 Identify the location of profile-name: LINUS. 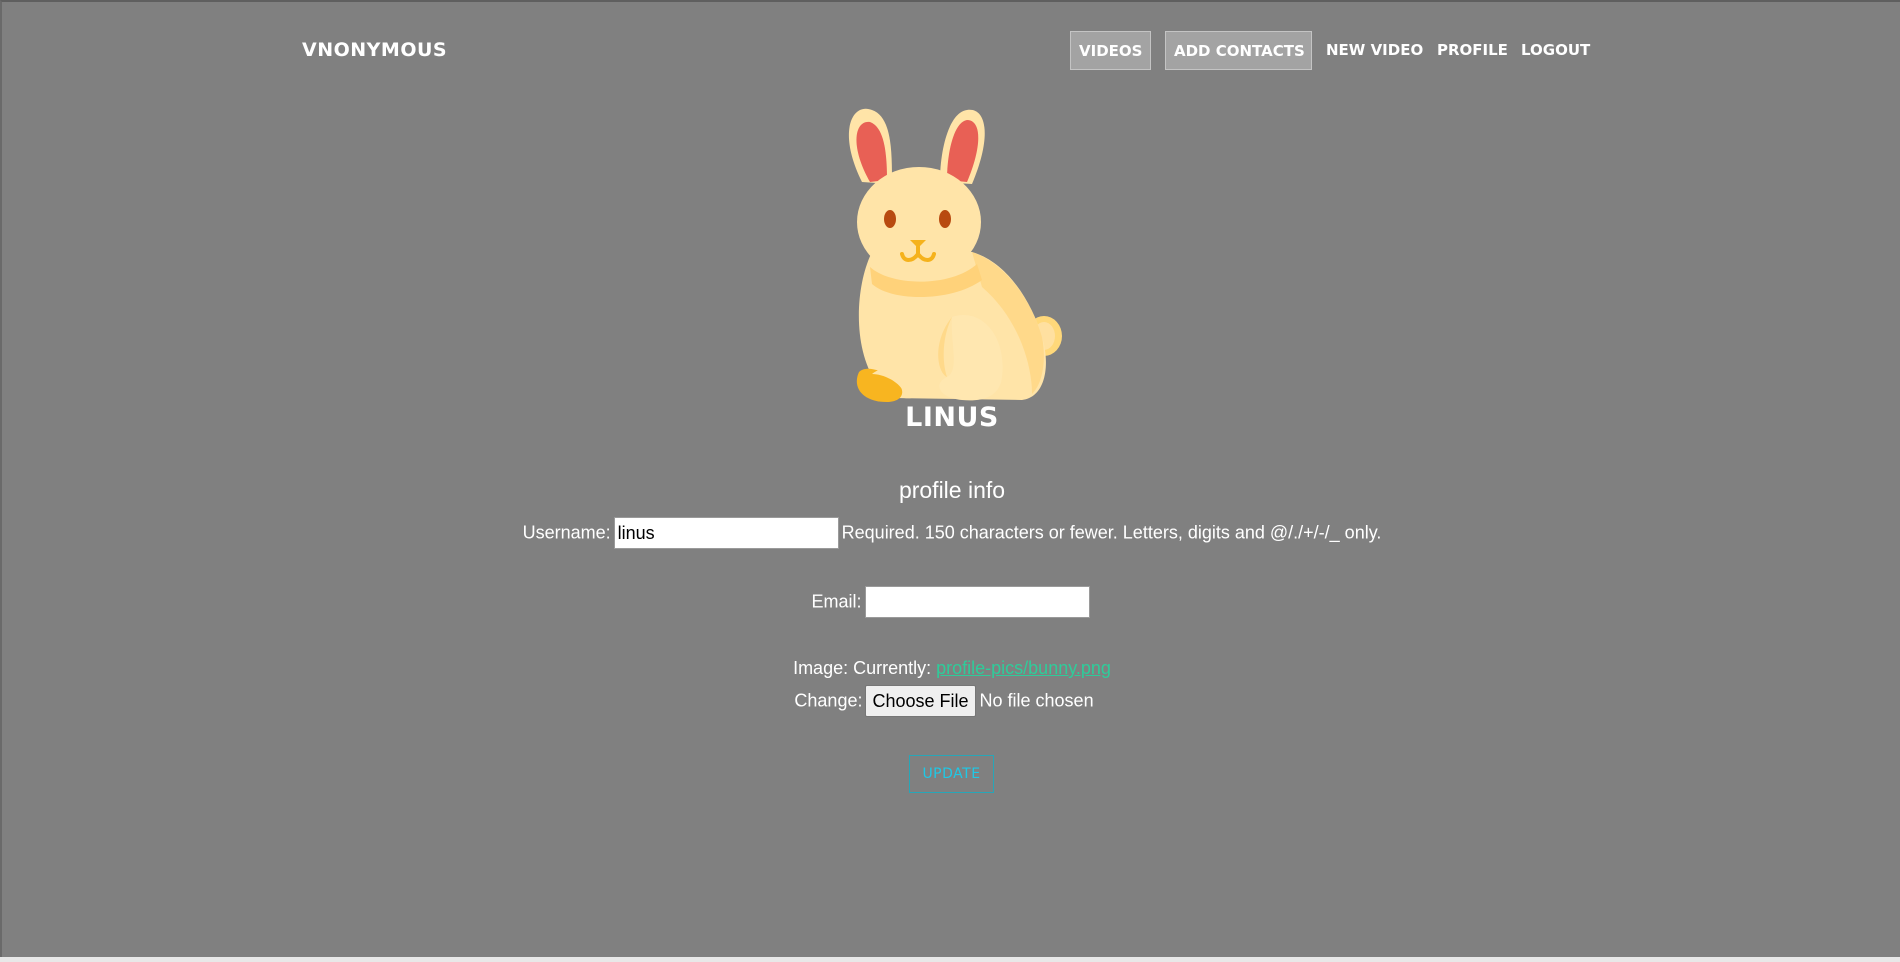
(952, 417).